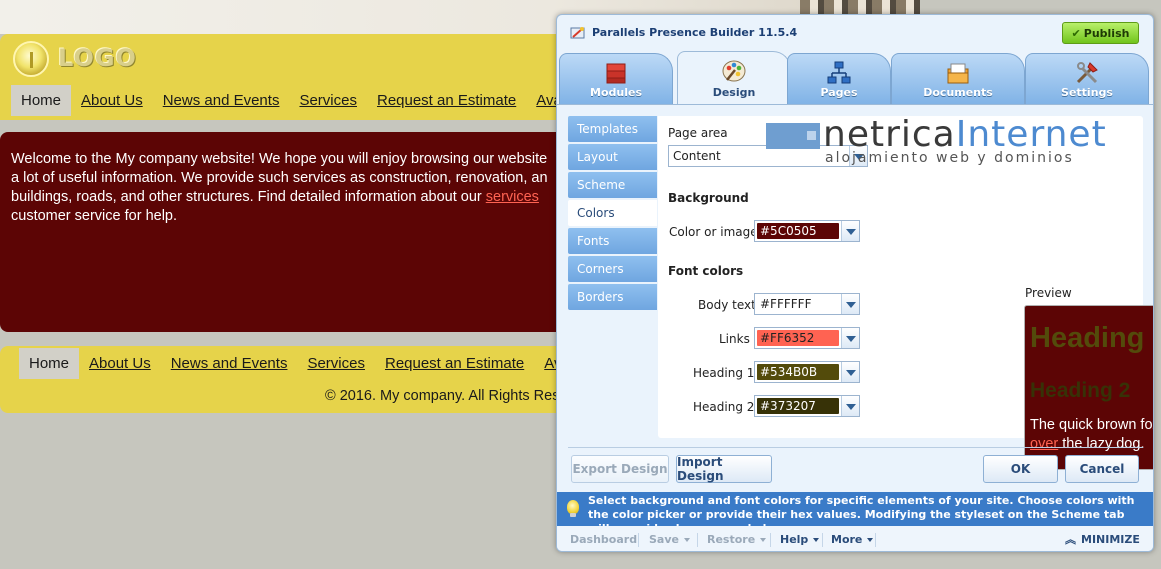 Image resolution: width=1161 pixels, height=569 pixels. I want to click on welcome-text-end: customer service for help., so click(94, 216).